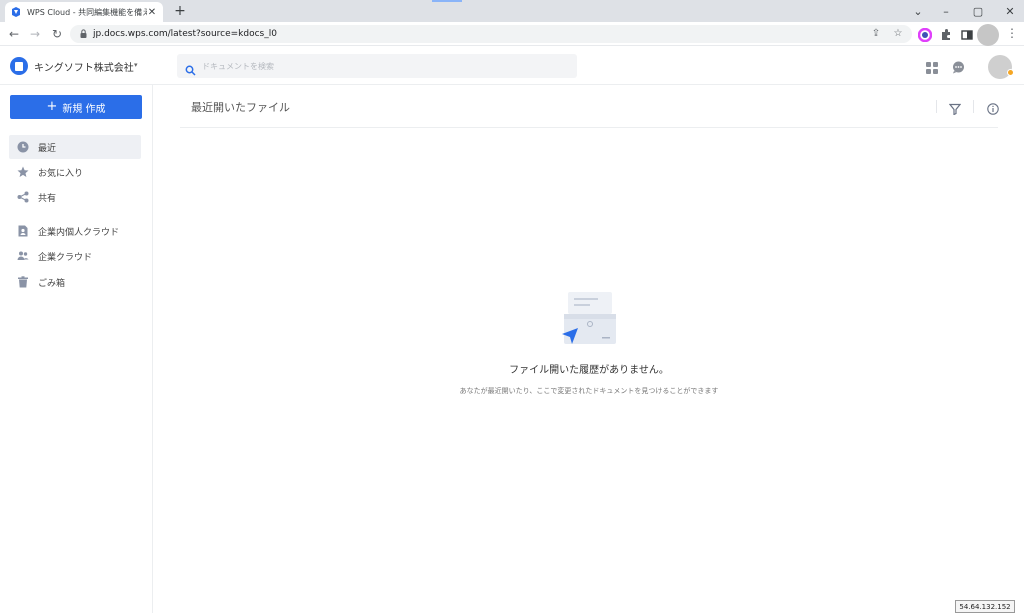  I want to click on filter-icon, so click(955, 108).